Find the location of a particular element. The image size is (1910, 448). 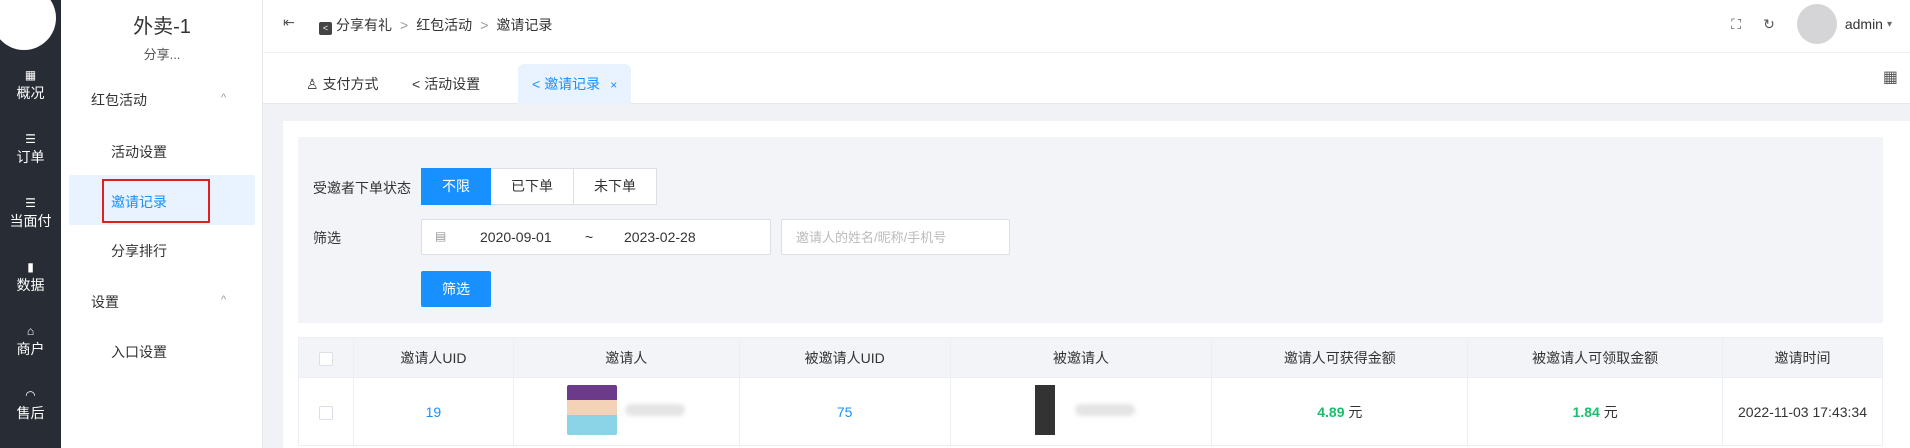

top-header: ⇤ < 分享有礼 > 红包活动 > 邀请记录 ⛶ ↻ admin ▾ is located at coordinates (1086, 26).